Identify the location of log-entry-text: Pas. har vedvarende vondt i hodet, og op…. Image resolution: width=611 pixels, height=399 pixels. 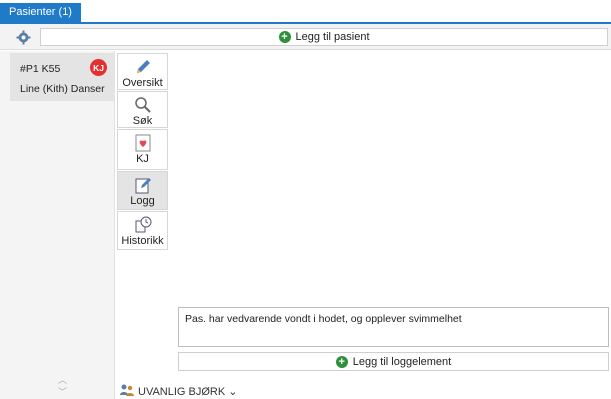
(323, 319).